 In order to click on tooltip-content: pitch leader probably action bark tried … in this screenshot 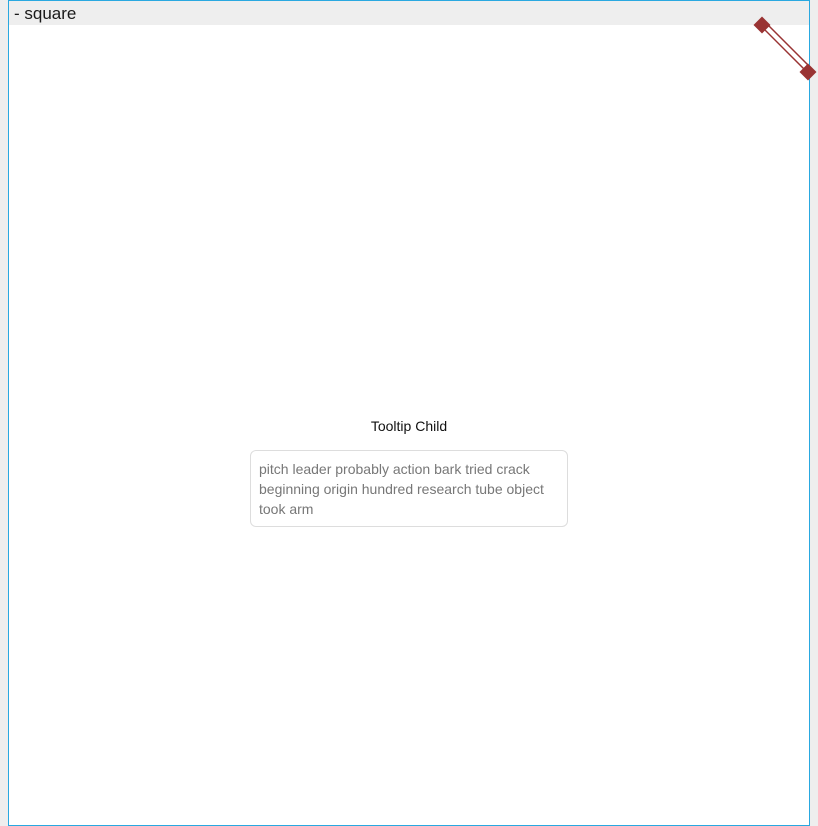, I will do `click(409, 488)`.